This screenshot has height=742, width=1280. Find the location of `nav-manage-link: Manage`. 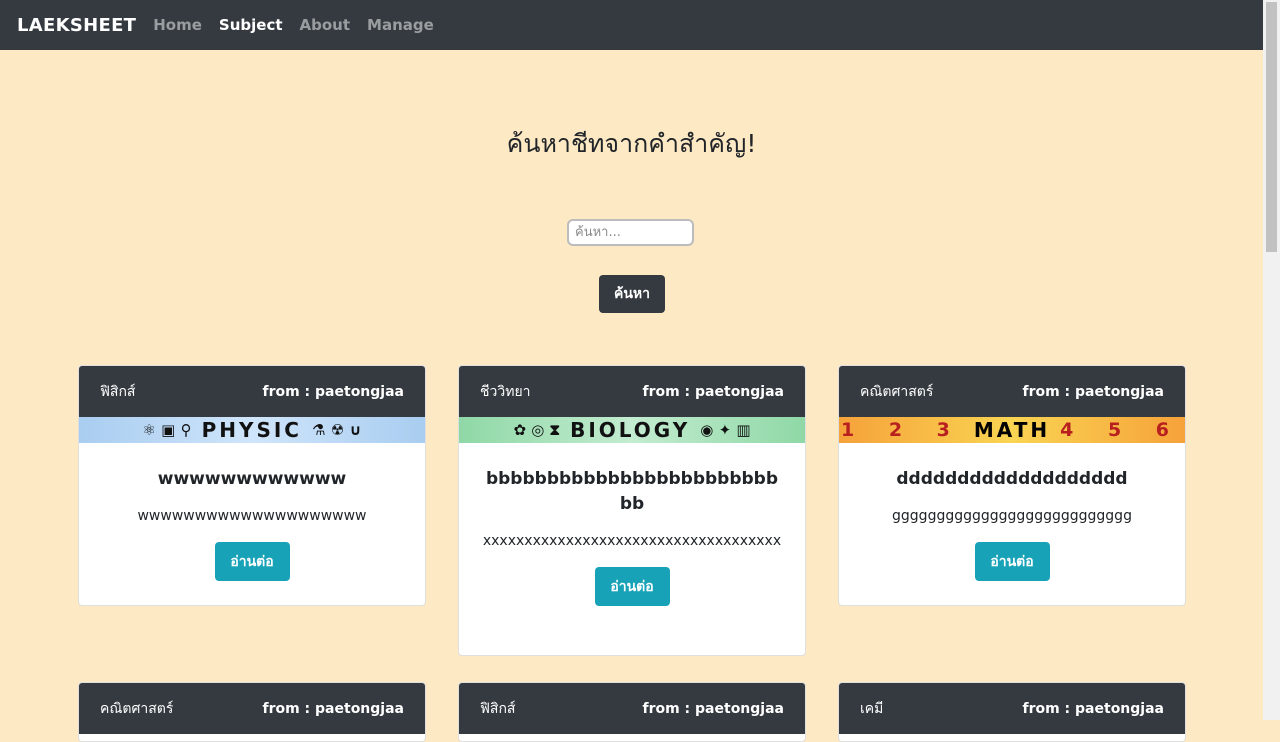

nav-manage-link: Manage is located at coordinates (400, 25).